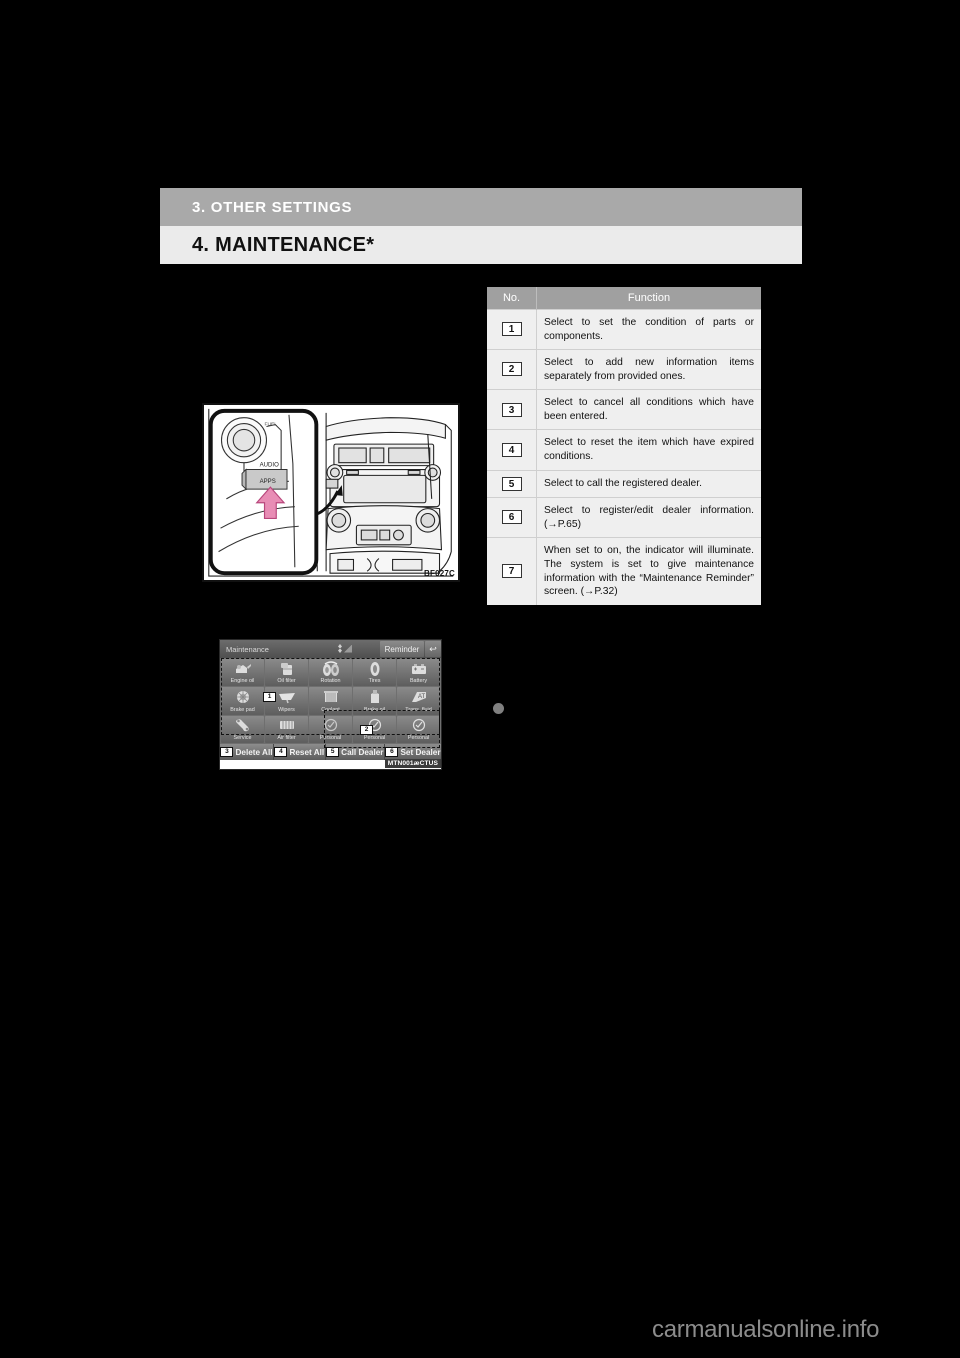  I want to click on air-filter-icon, so click(286, 725).